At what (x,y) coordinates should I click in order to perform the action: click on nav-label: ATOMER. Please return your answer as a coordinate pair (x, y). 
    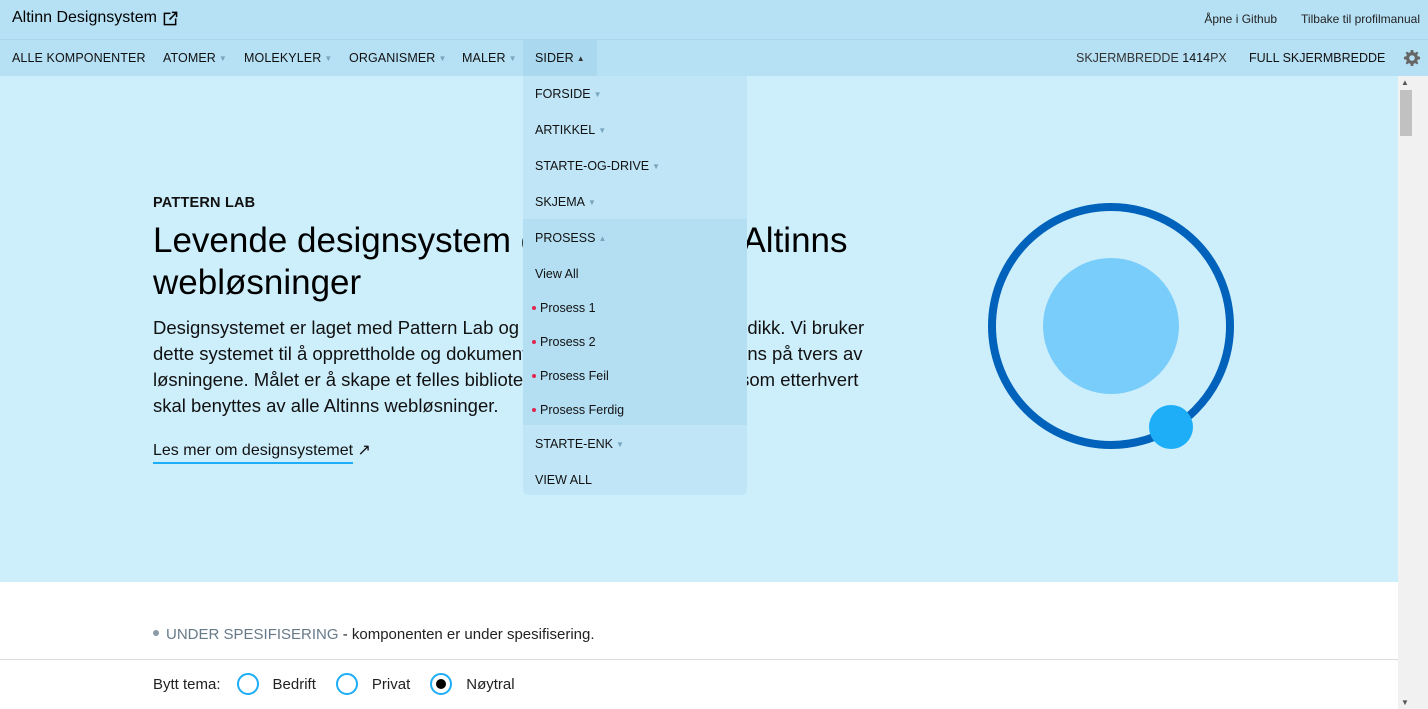
    Looking at the image, I should click on (189, 58).